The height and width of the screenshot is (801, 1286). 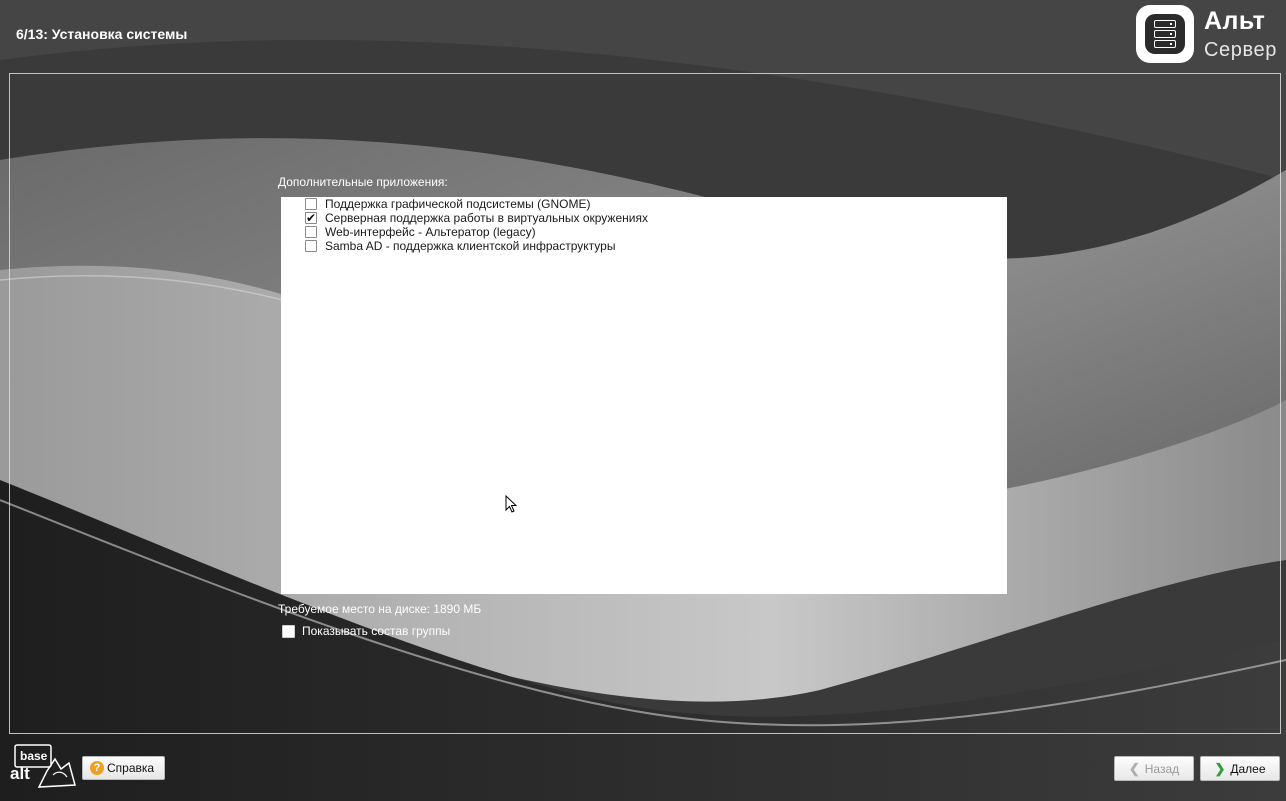 I want to click on section-label: Дополнительные приложения:, so click(x=363, y=182).